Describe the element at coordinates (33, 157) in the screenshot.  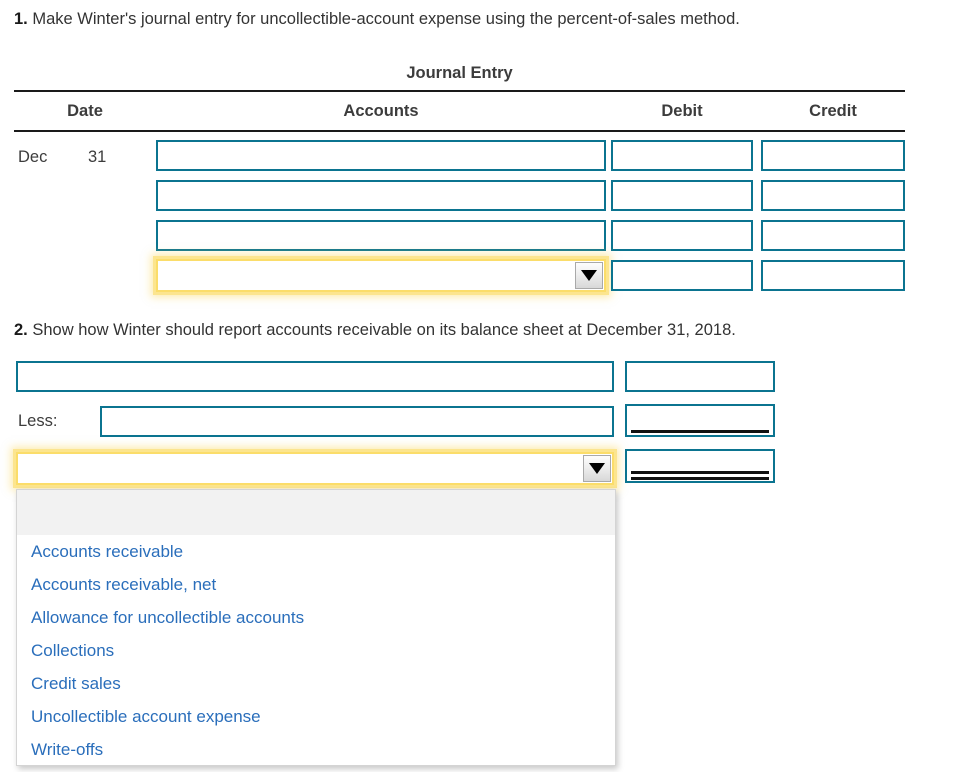
I see `journal-date-month: Dec` at that location.